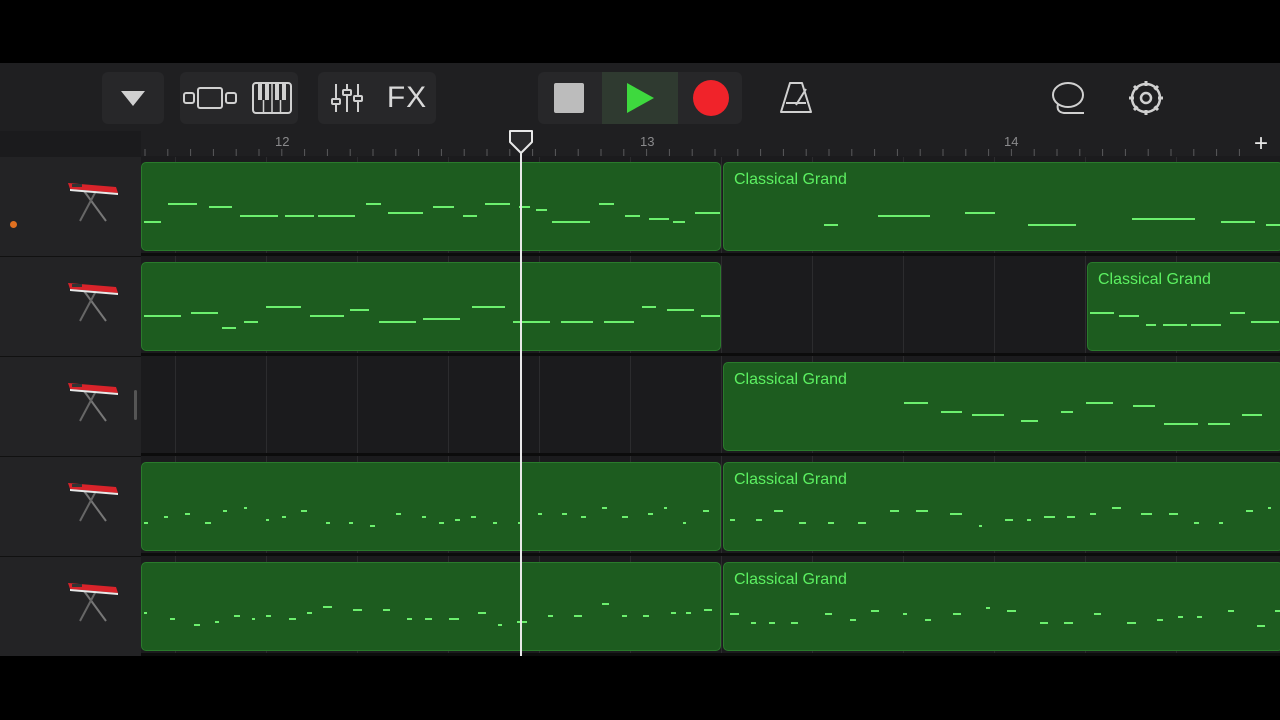  I want to click on stop-icon, so click(569, 98).